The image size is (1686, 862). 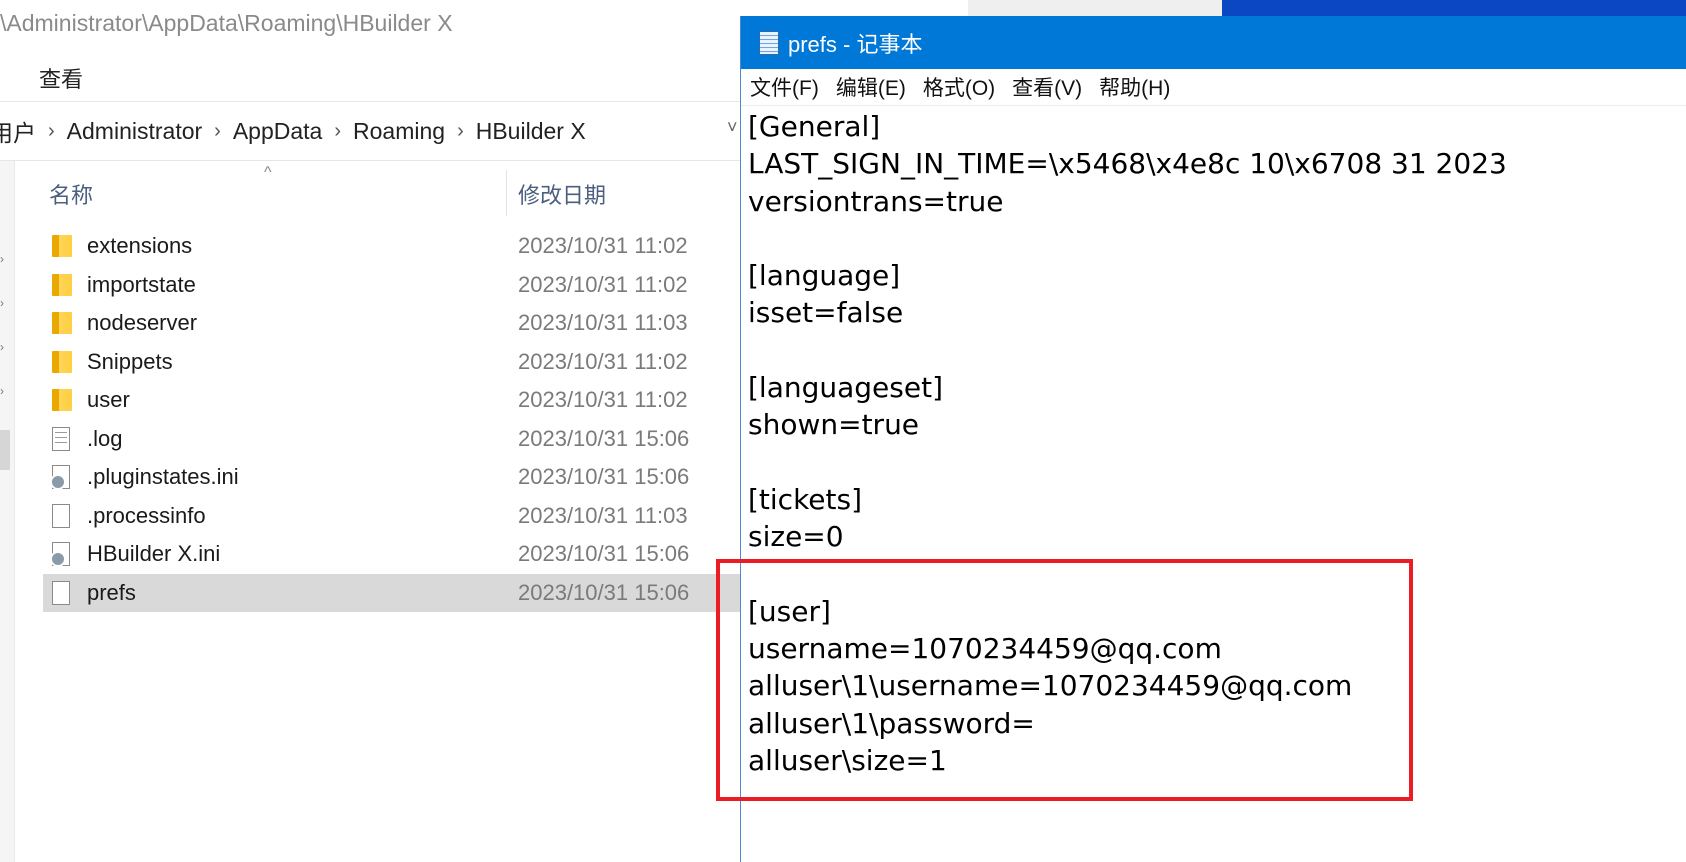 What do you see at coordinates (1064, 680) in the screenshot?
I see `highlight-annotation-box` at bounding box center [1064, 680].